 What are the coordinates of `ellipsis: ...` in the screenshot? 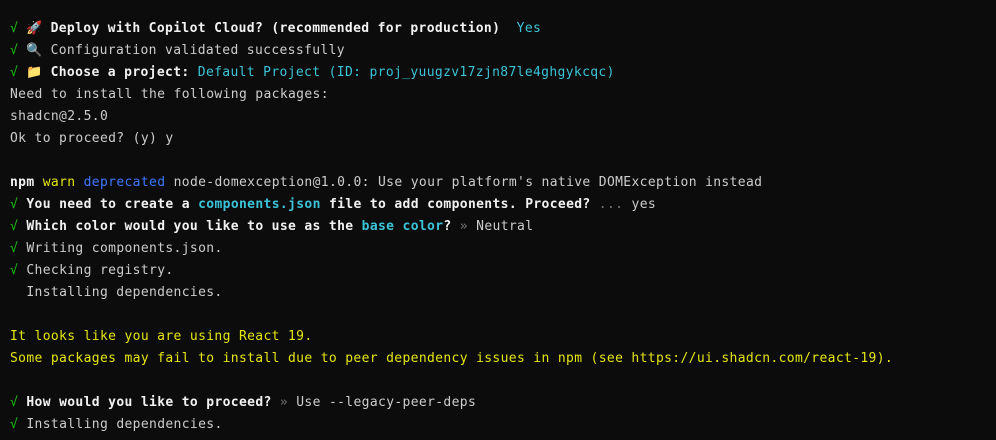 It's located at (611, 204).